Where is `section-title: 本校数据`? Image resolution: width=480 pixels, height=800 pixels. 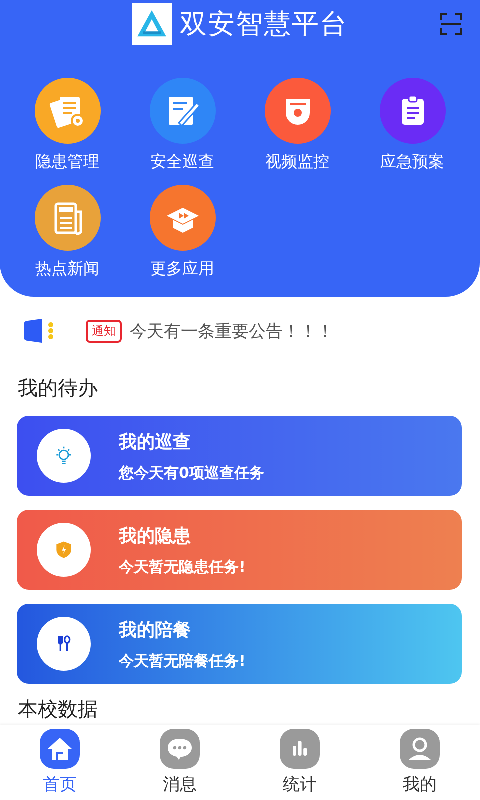 section-title: 本校数据 is located at coordinates (58, 709).